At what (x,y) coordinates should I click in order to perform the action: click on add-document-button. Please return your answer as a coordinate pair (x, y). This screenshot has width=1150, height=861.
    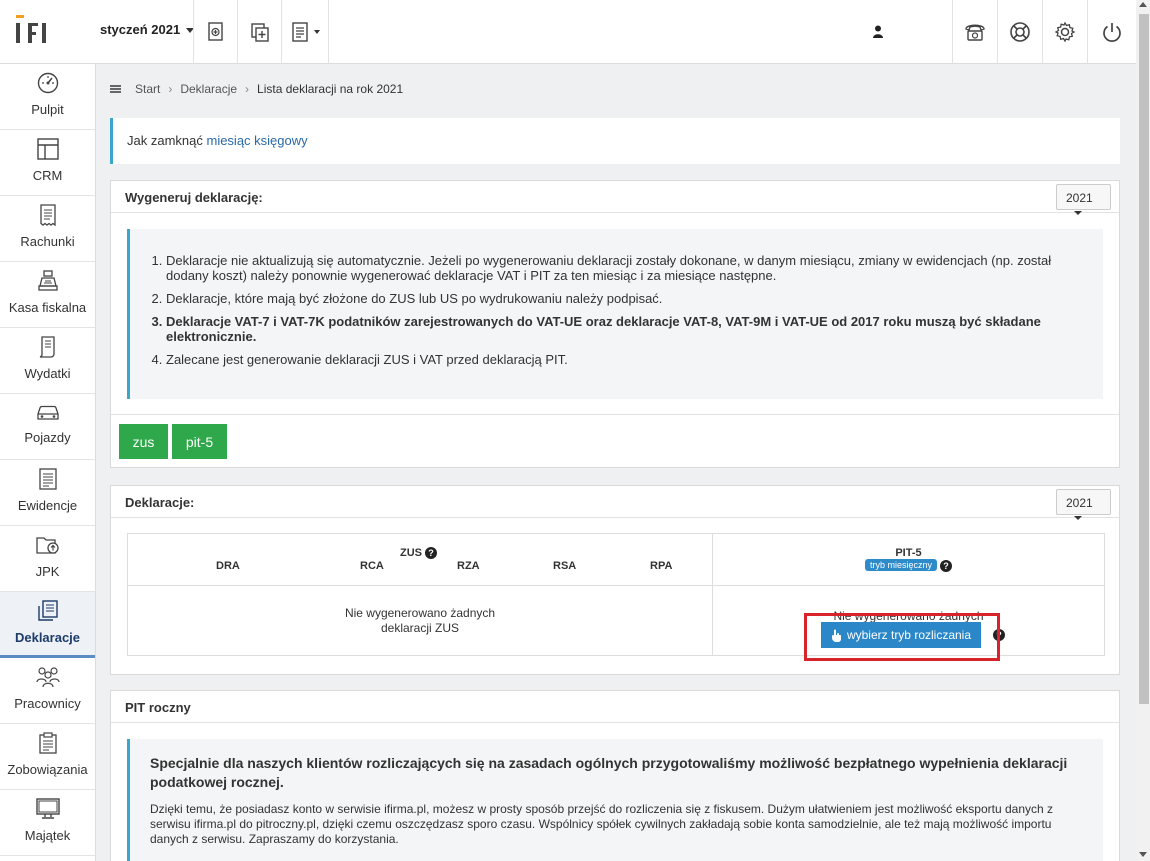
    Looking at the image, I should click on (215, 32).